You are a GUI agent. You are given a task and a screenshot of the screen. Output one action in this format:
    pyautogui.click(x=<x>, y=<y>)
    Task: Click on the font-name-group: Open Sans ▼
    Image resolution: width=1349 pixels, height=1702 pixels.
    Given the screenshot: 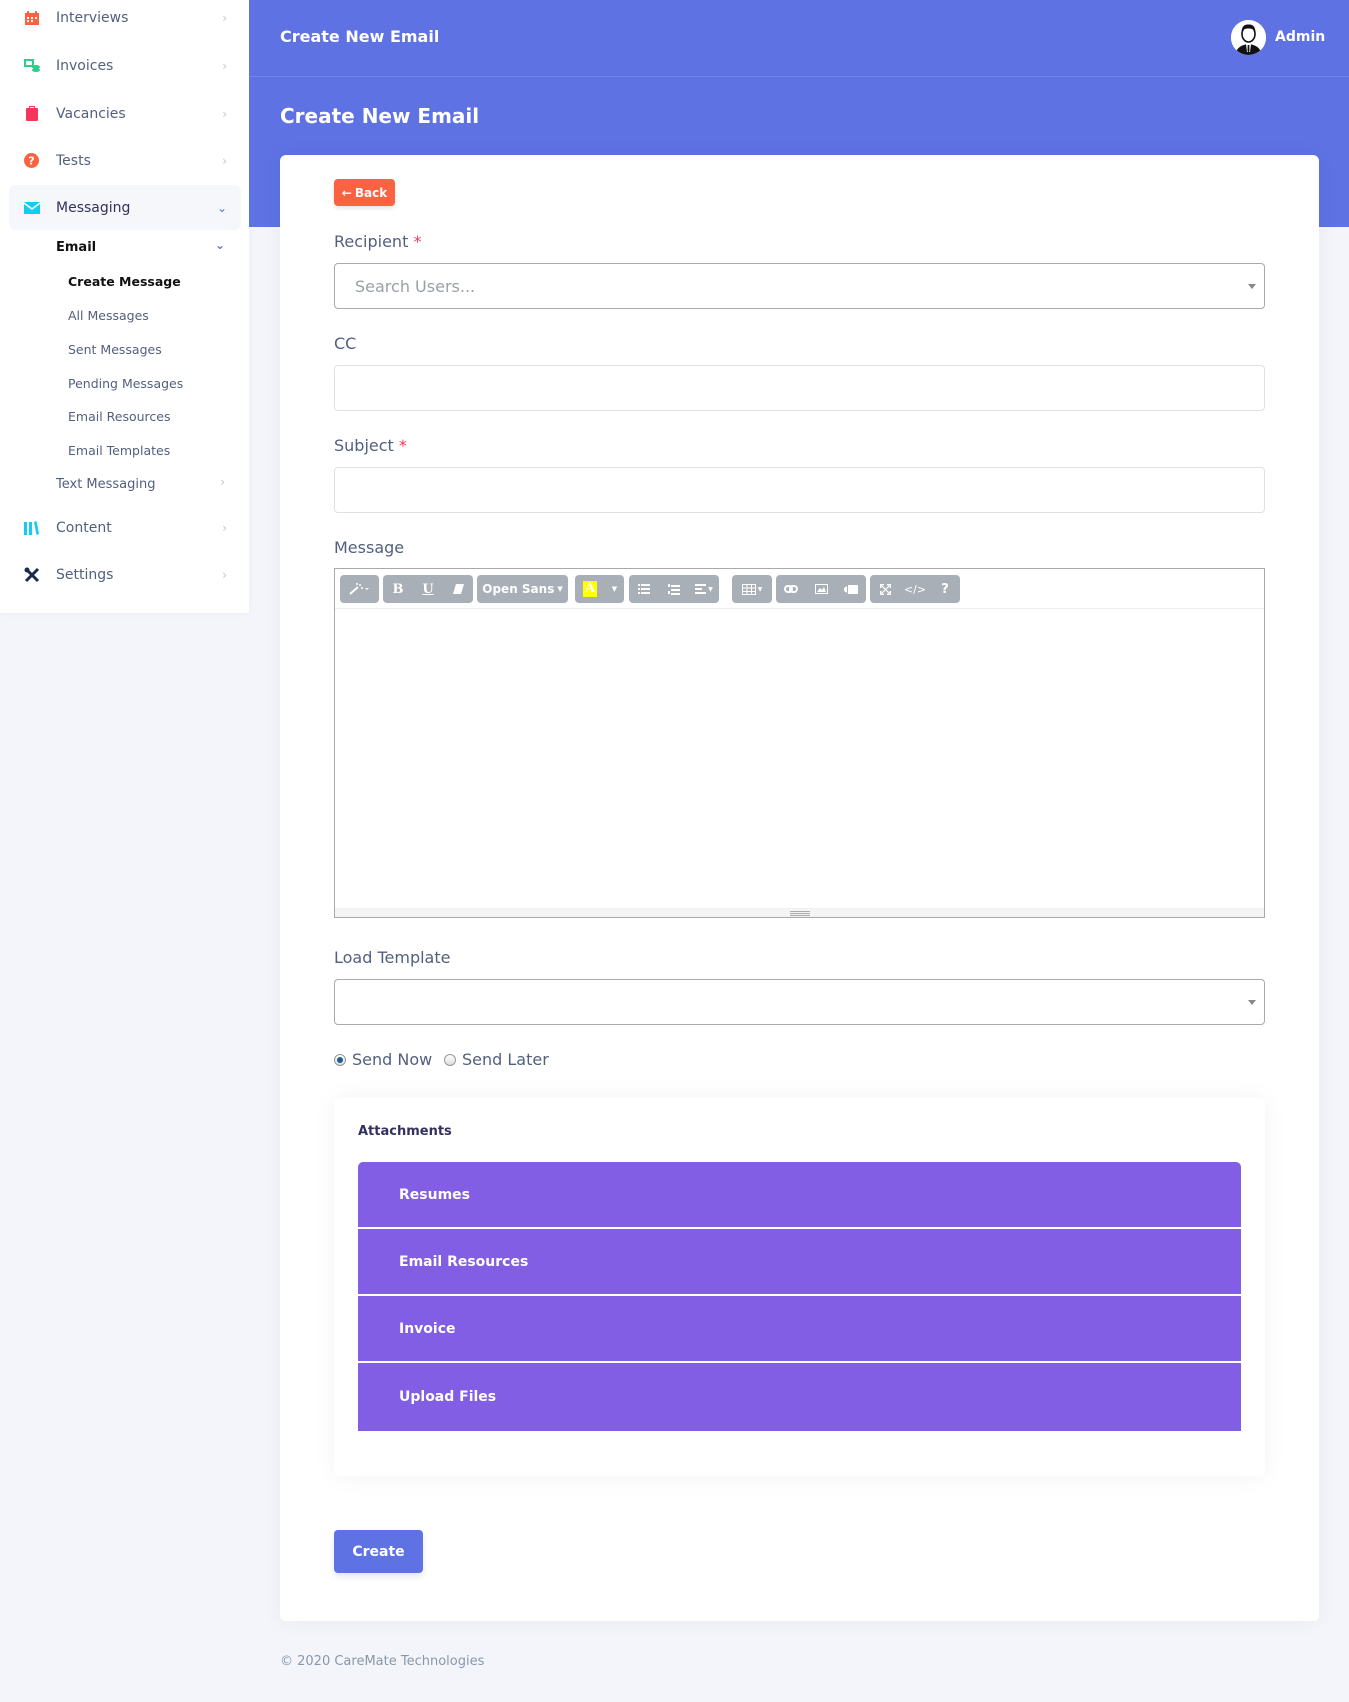 What is the action you would take?
    pyautogui.click(x=522, y=589)
    